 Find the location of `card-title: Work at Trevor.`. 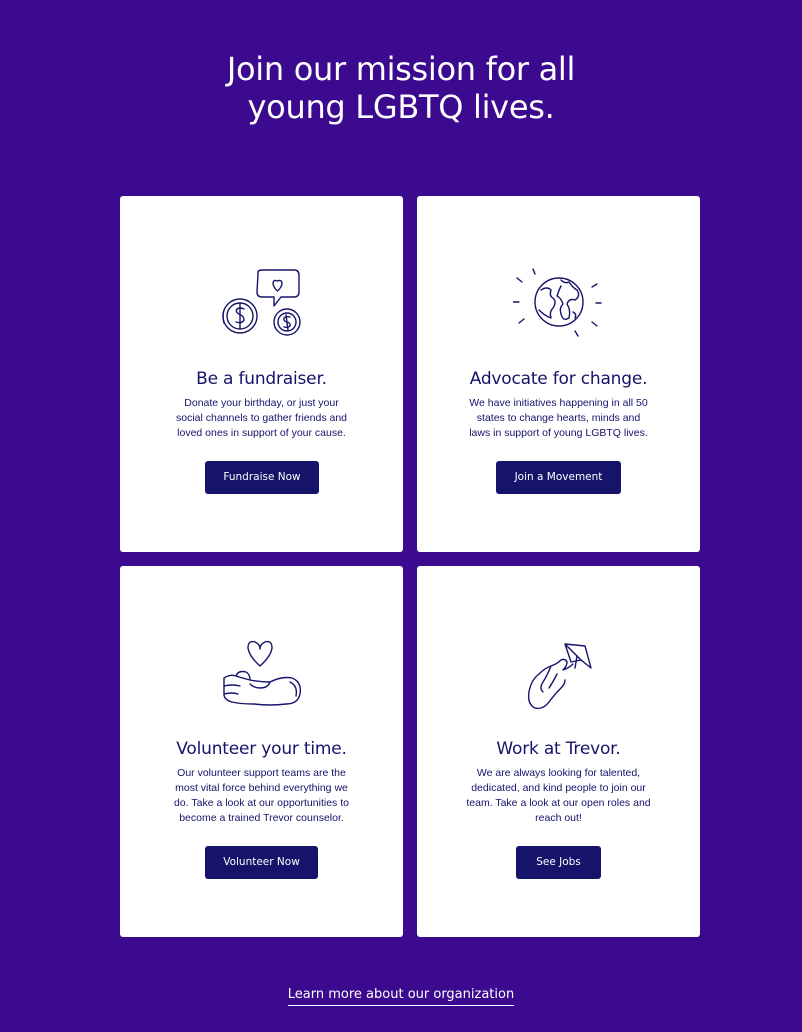

card-title: Work at Trevor. is located at coordinates (558, 749).